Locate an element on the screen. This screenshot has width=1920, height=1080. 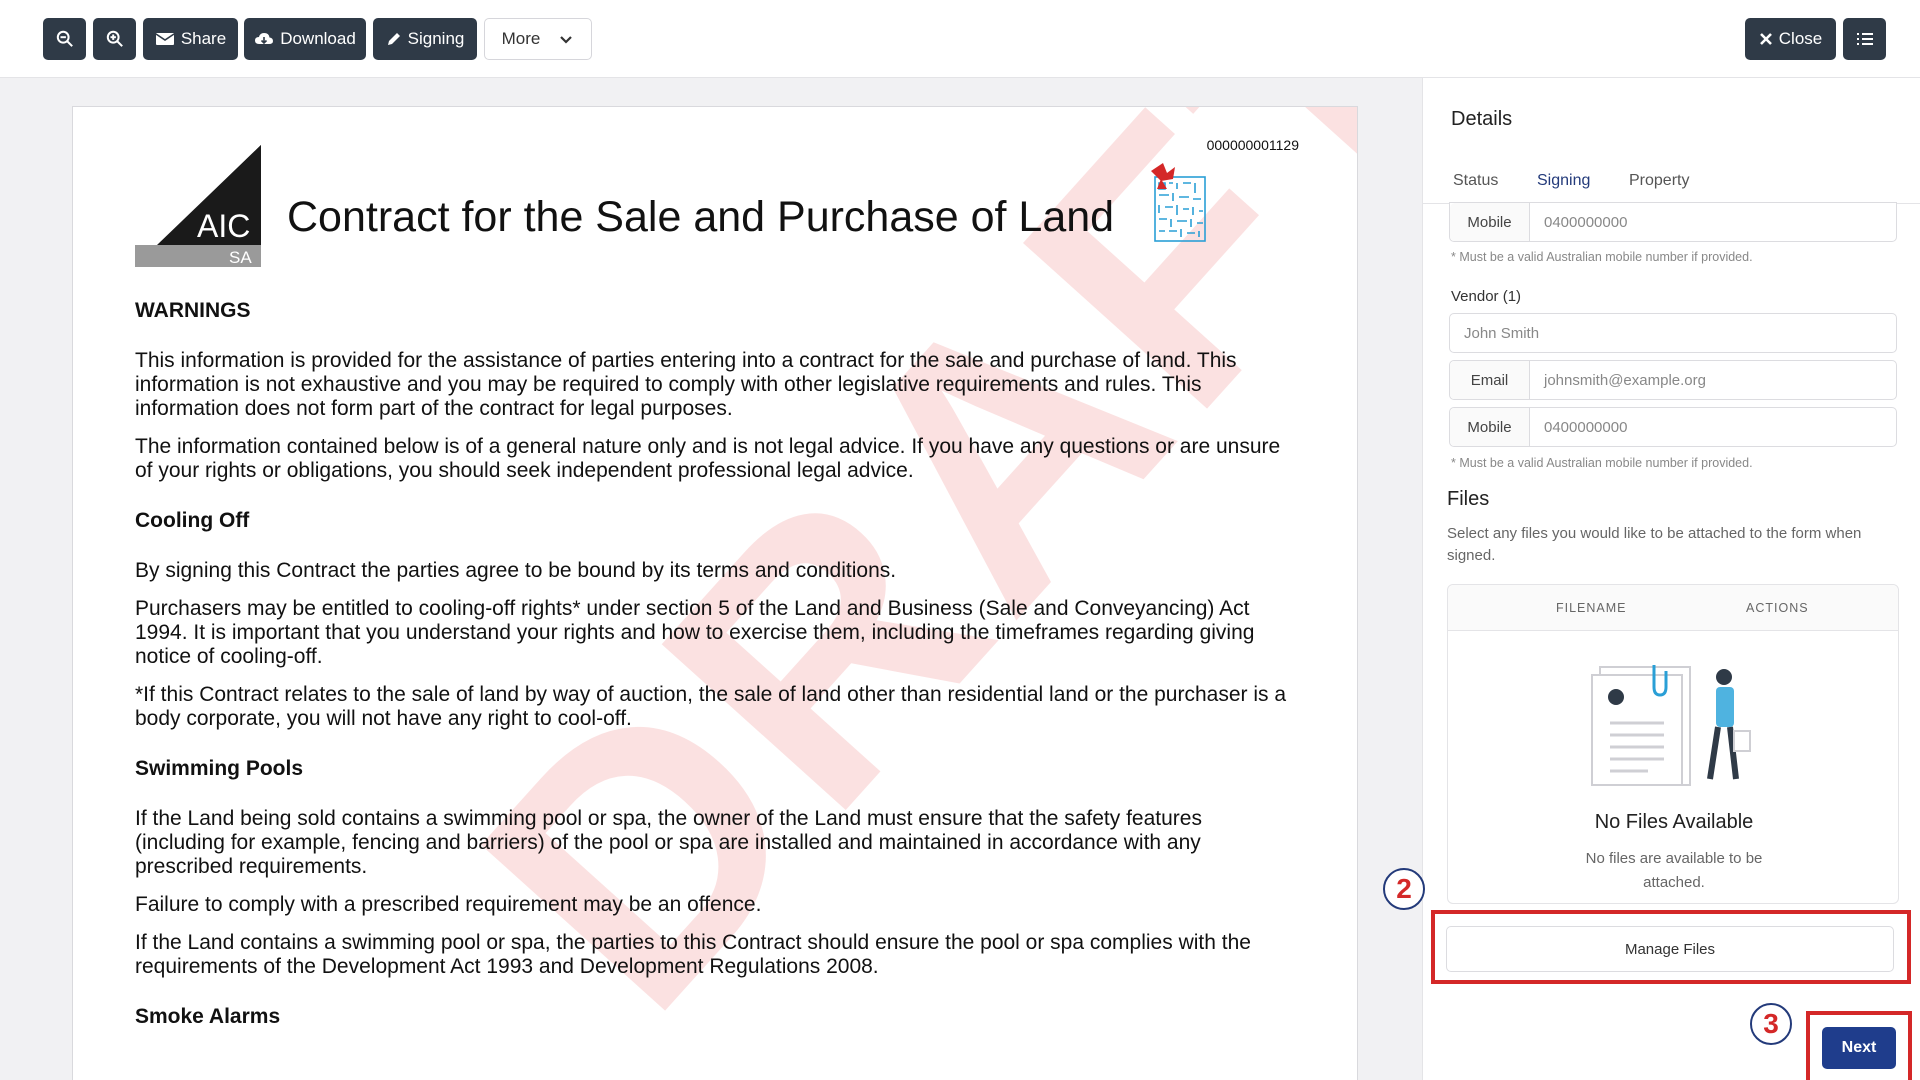
vendor-email-field: Email johnsmith@example.org is located at coordinates (1673, 380).